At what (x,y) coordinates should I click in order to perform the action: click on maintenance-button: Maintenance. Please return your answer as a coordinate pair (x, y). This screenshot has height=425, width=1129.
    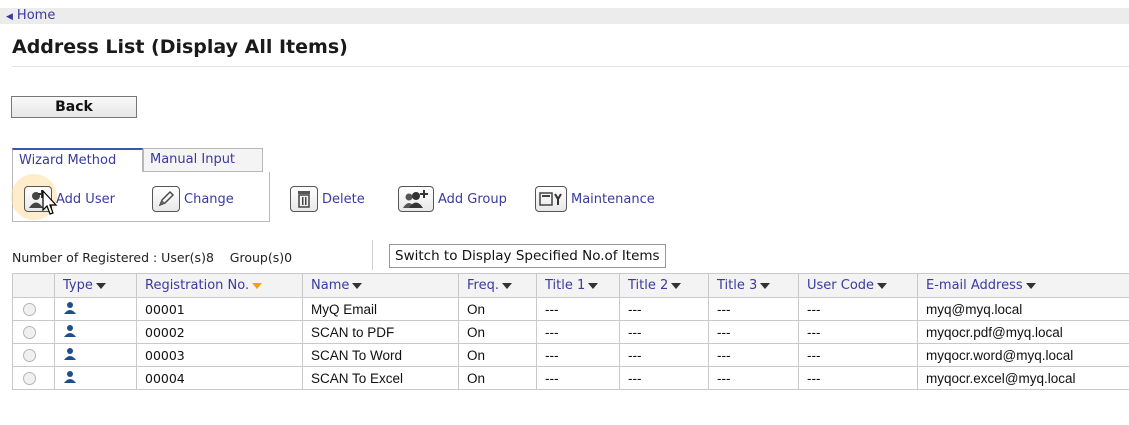
    Looking at the image, I should click on (595, 199).